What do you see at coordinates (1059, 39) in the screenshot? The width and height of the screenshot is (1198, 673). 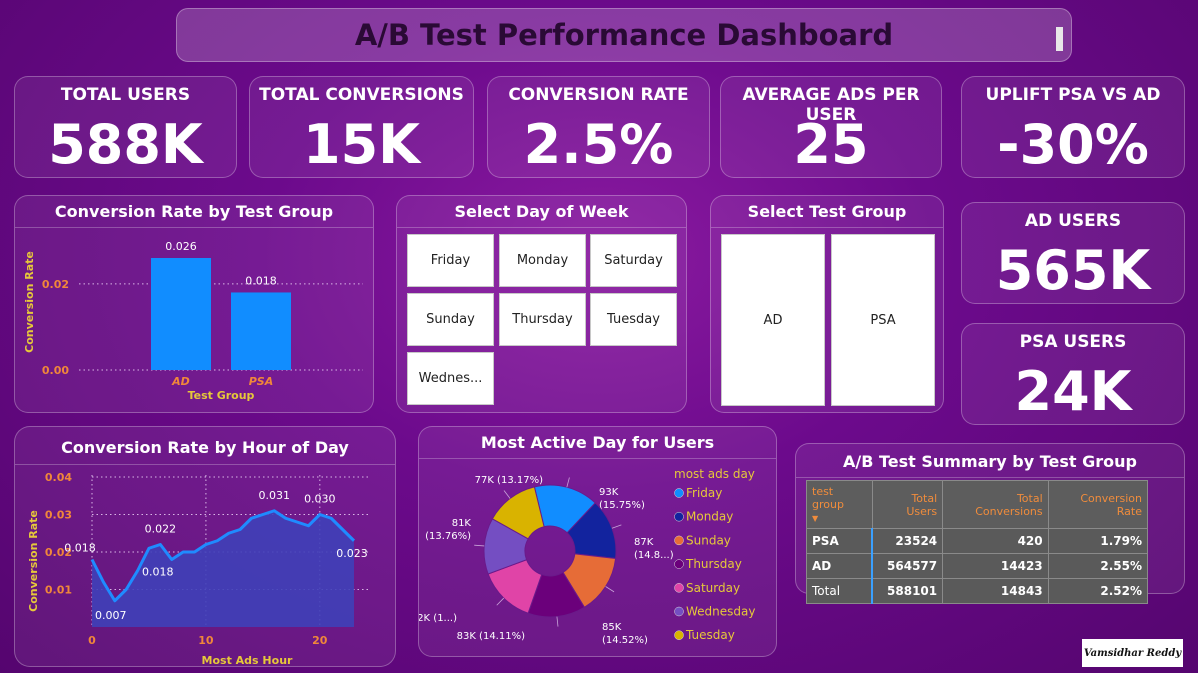 I see `cursor-icon` at bounding box center [1059, 39].